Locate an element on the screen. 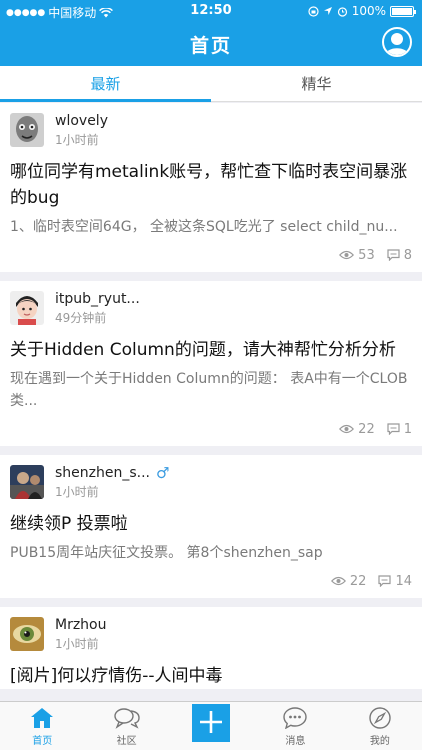 Image resolution: width=422 pixels, height=750 pixels. bottom-tab-label: 首页 is located at coordinates (42, 741).